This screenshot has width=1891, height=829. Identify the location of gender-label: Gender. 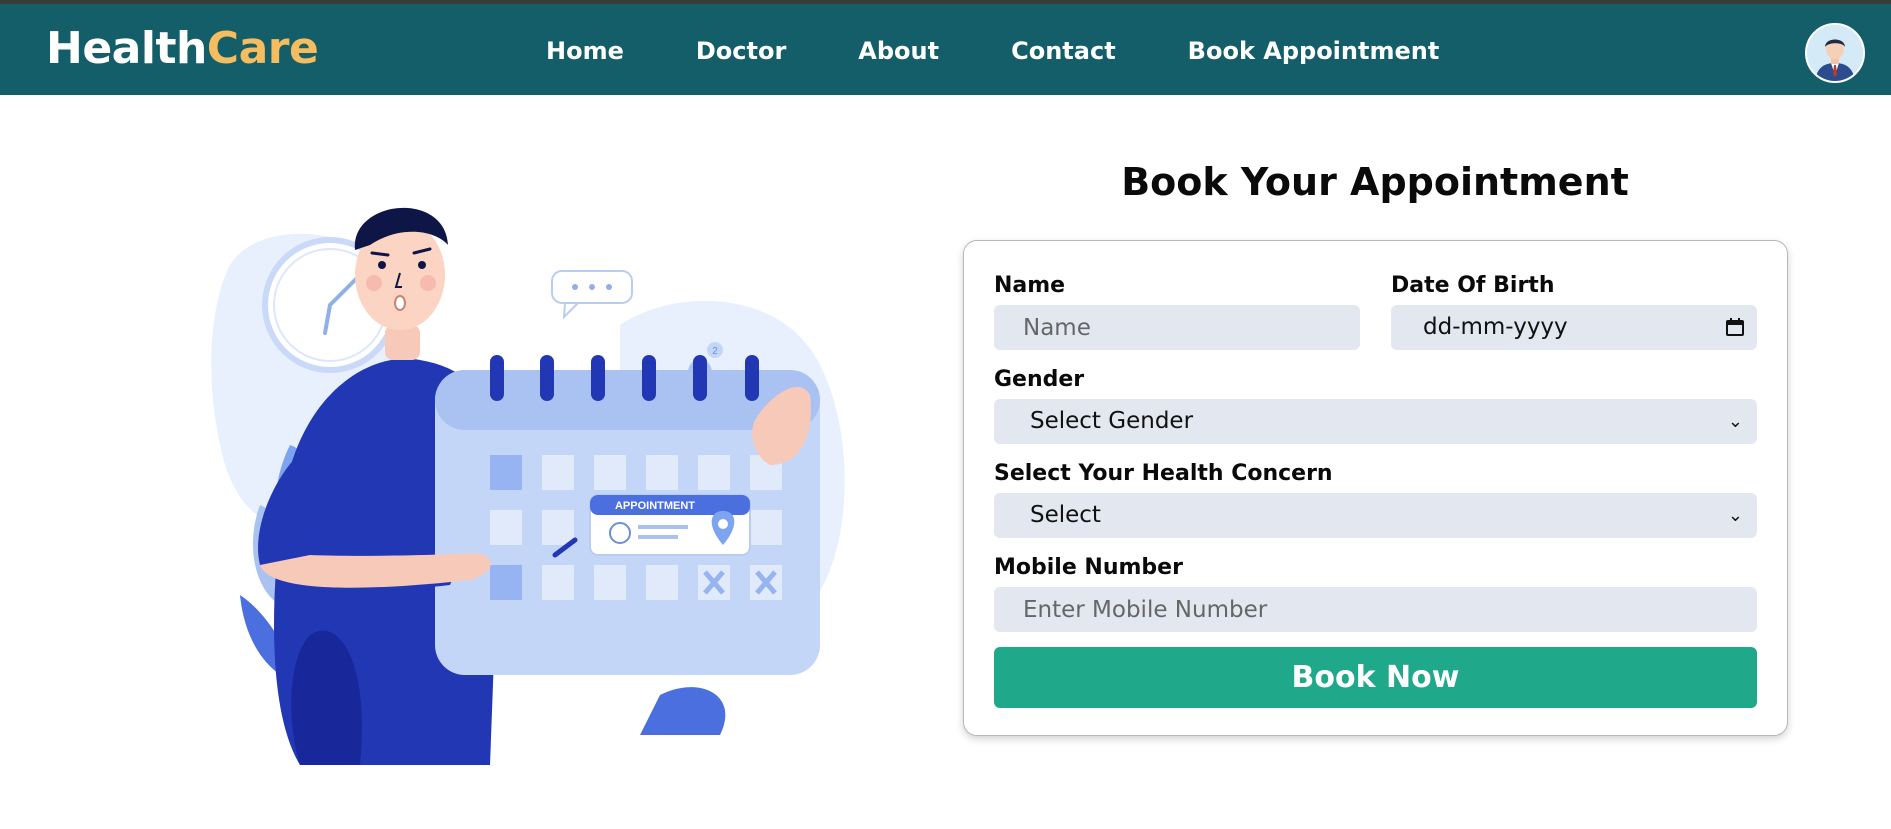
(1039, 379).